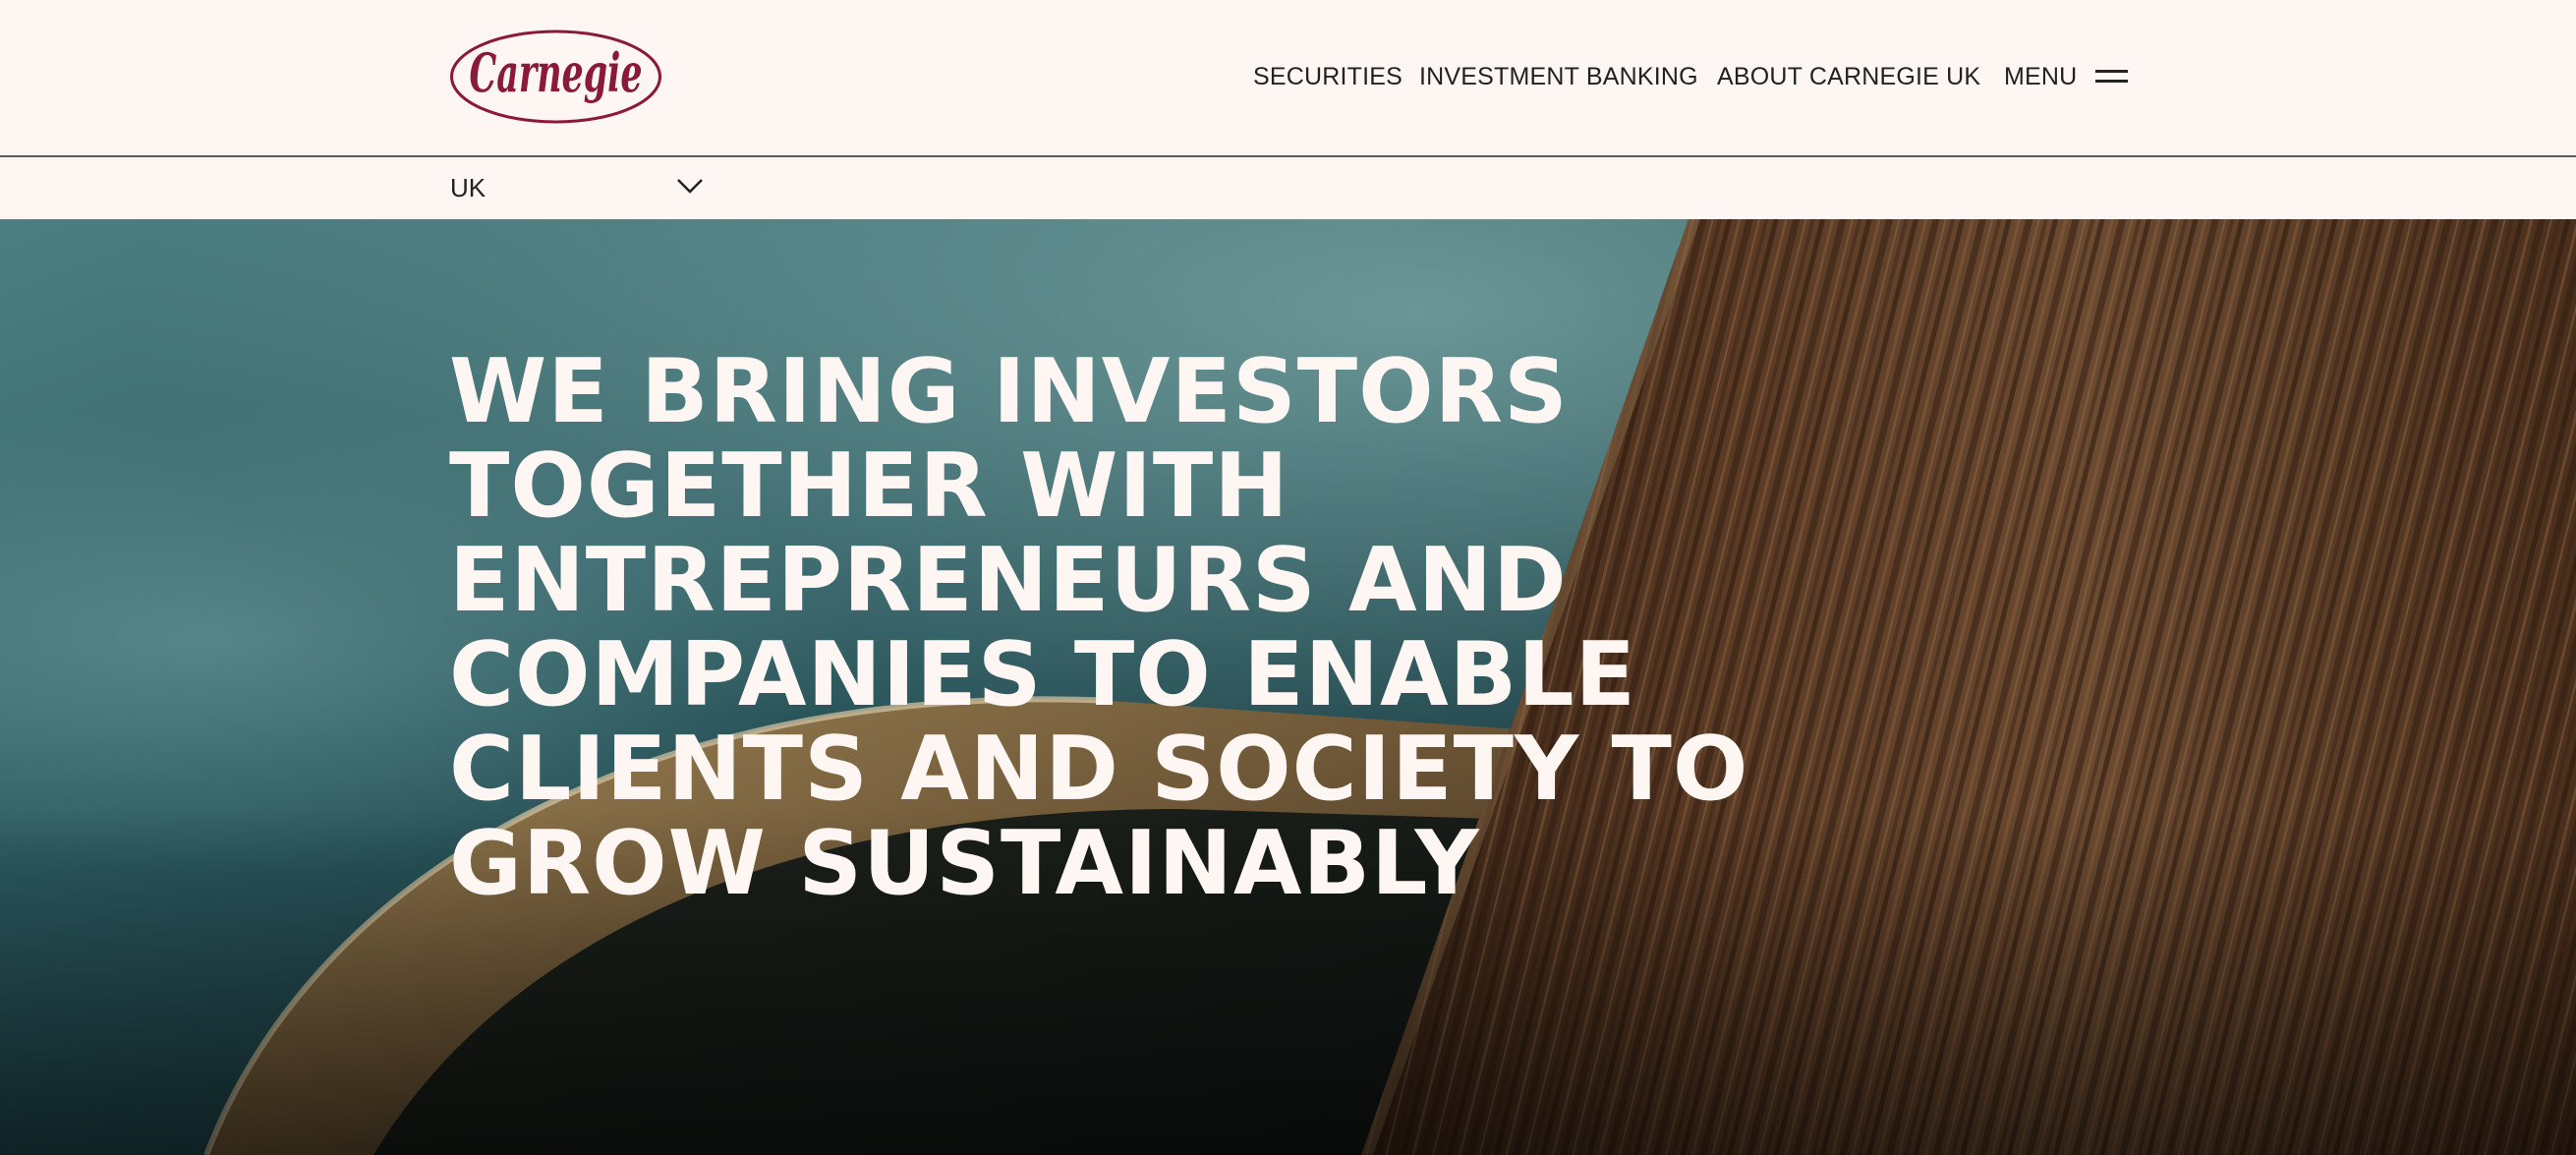 Image resolution: width=2576 pixels, height=1155 pixels. Describe the element at coordinates (469, 187) in the screenshot. I see `region-selected-value: UK` at that location.